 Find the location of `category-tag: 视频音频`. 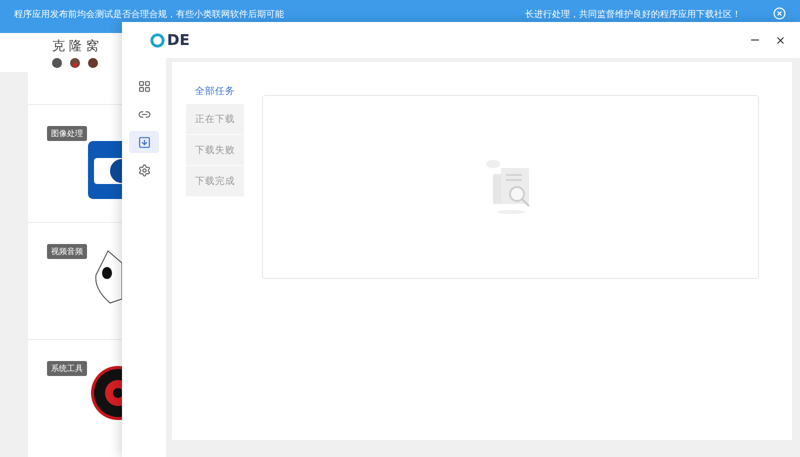

category-tag: 视频音频 is located at coordinates (67, 251).